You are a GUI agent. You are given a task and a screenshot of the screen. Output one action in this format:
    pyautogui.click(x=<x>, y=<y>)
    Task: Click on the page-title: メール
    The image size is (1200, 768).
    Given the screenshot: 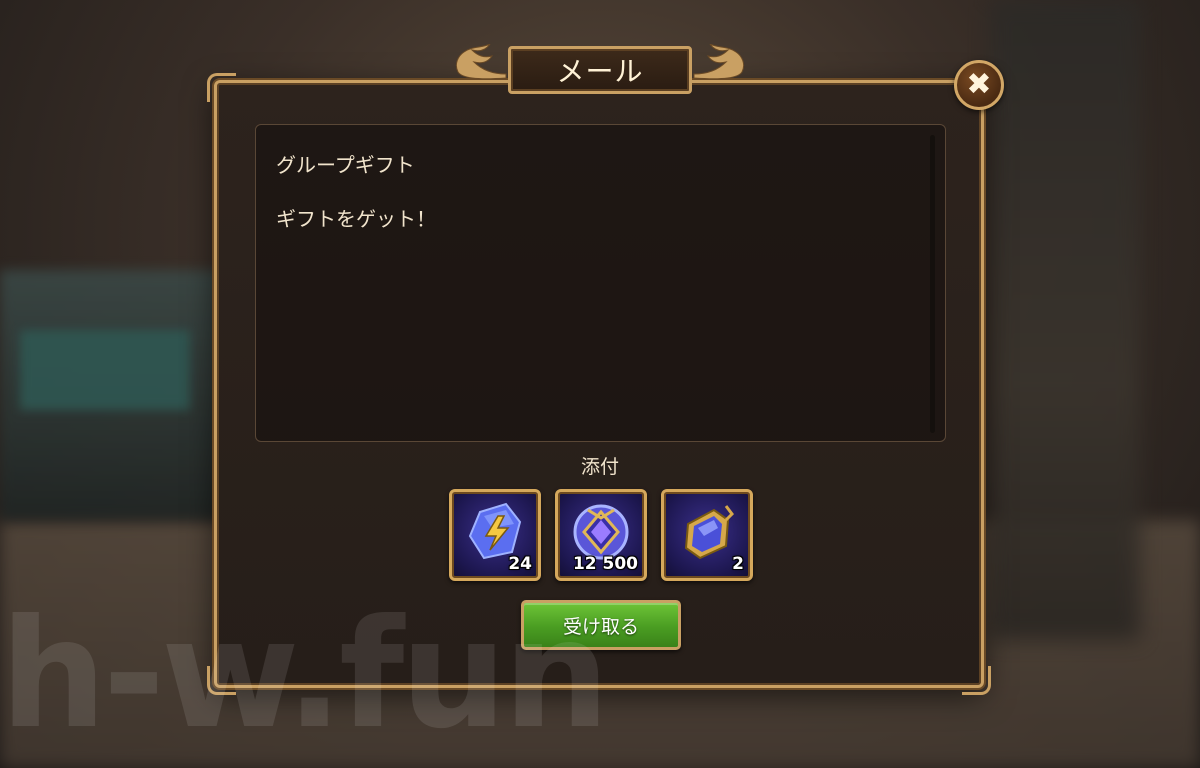 What is the action you would take?
    pyautogui.click(x=600, y=71)
    